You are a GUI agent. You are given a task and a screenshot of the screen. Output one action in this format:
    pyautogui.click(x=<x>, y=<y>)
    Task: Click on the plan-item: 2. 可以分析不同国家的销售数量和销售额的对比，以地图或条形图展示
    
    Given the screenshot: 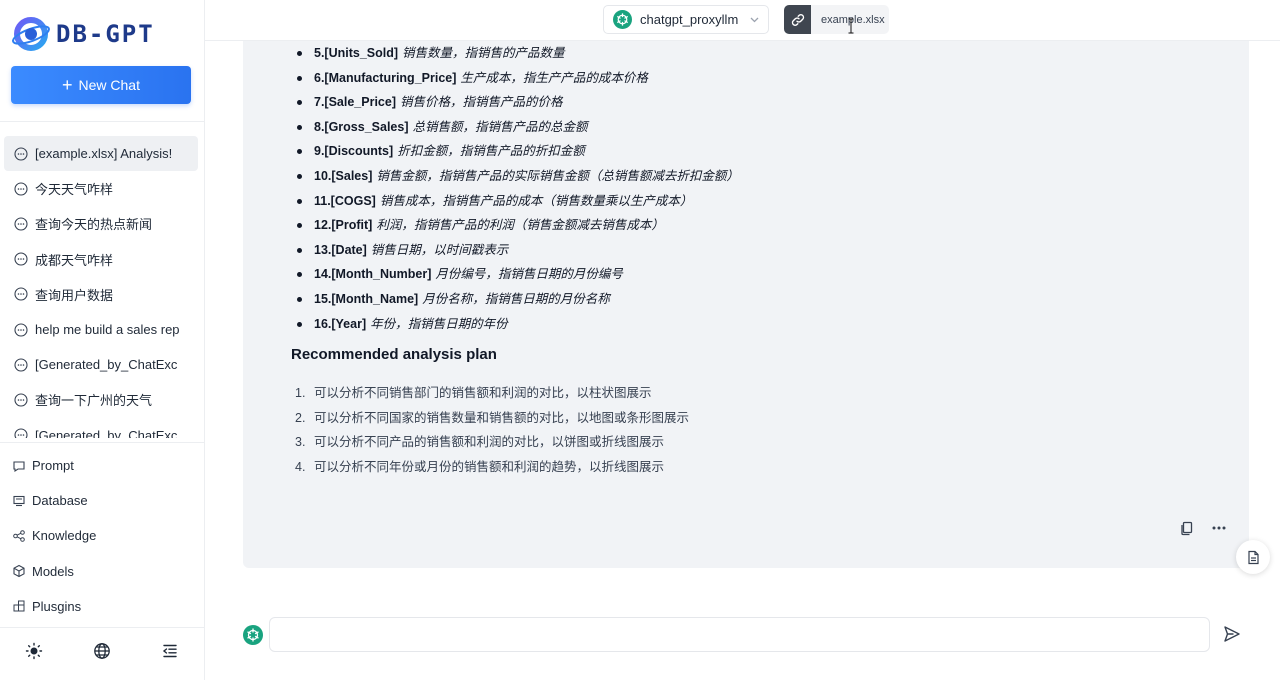 What is the action you would take?
    pyautogui.click(x=492, y=418)
    